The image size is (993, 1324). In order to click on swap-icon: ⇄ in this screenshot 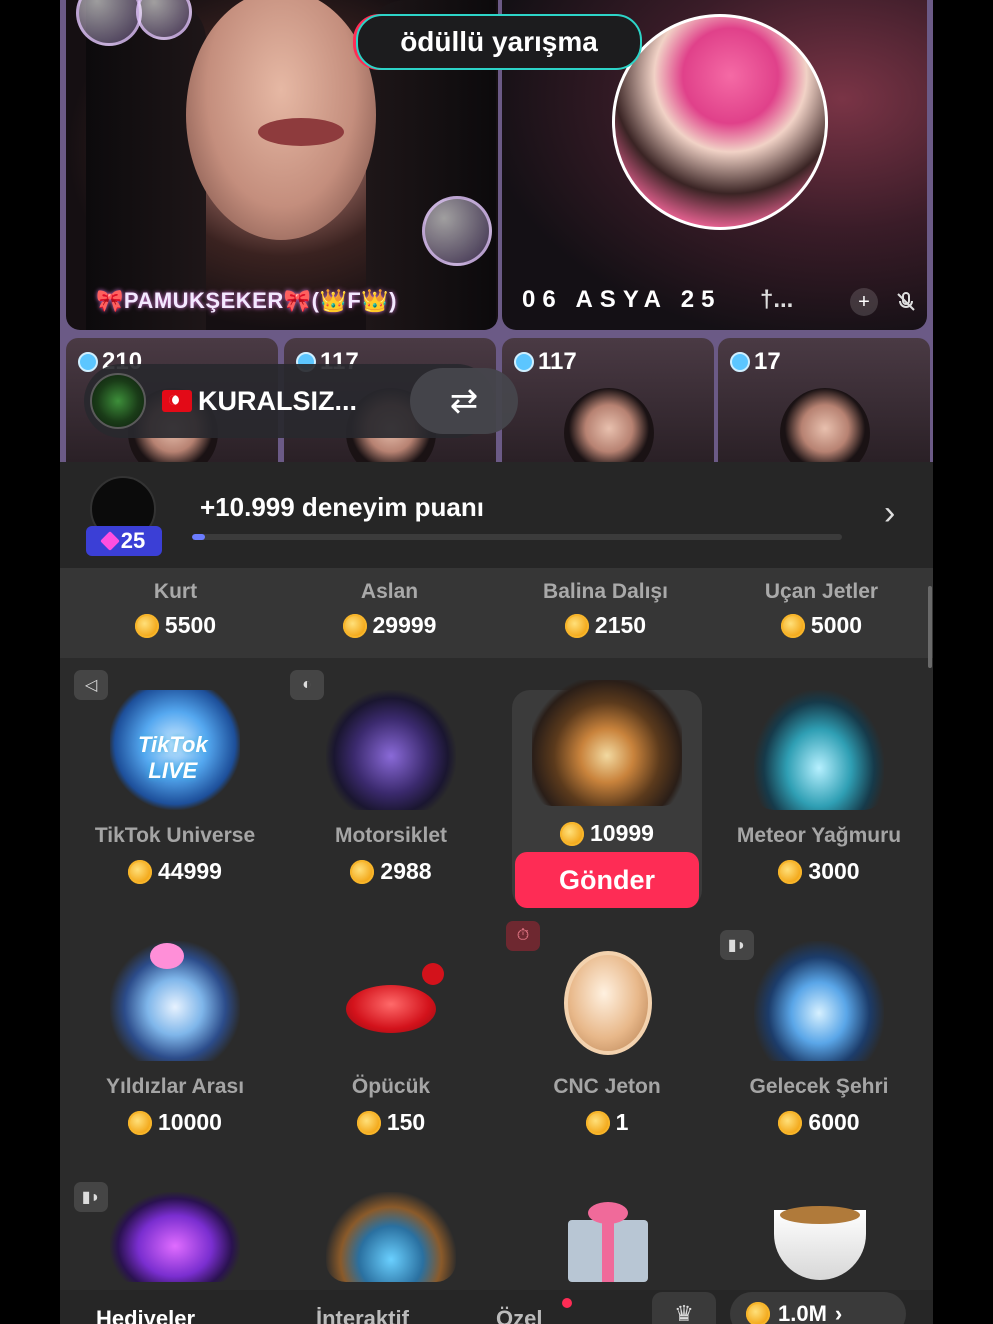, I will do `click(464, 401)`.